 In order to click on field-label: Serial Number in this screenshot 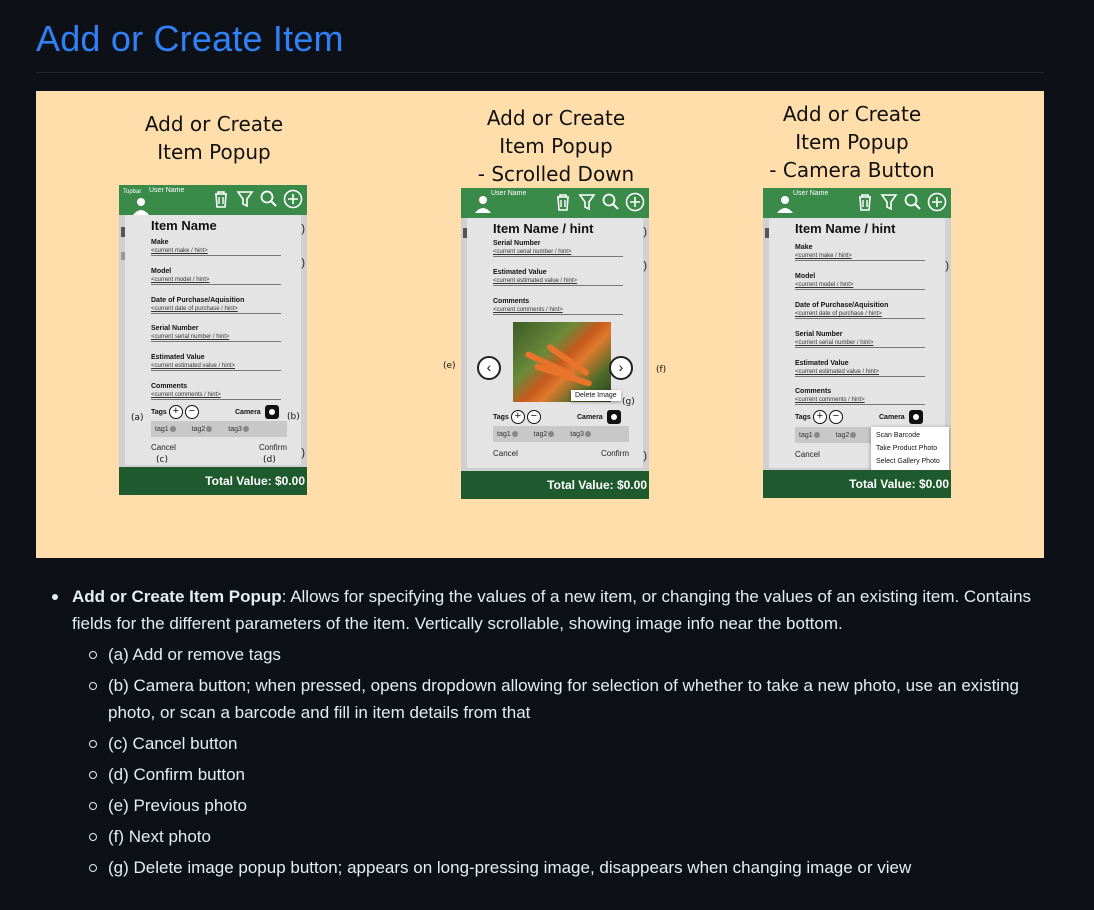, I will do `click(517, 243)`.